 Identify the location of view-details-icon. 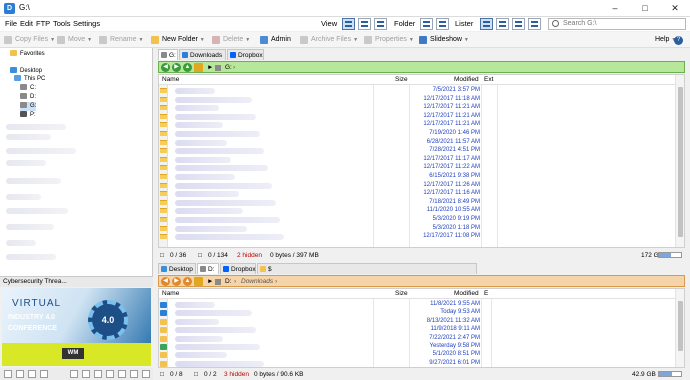
(348, 24).